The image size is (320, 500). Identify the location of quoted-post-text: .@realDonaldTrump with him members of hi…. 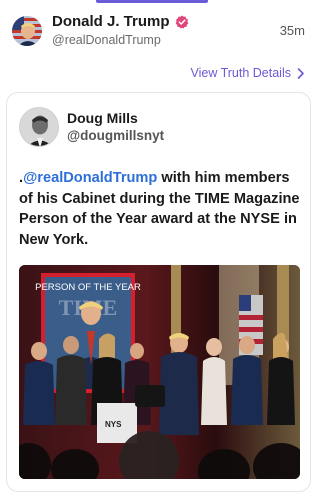
(160, 209).